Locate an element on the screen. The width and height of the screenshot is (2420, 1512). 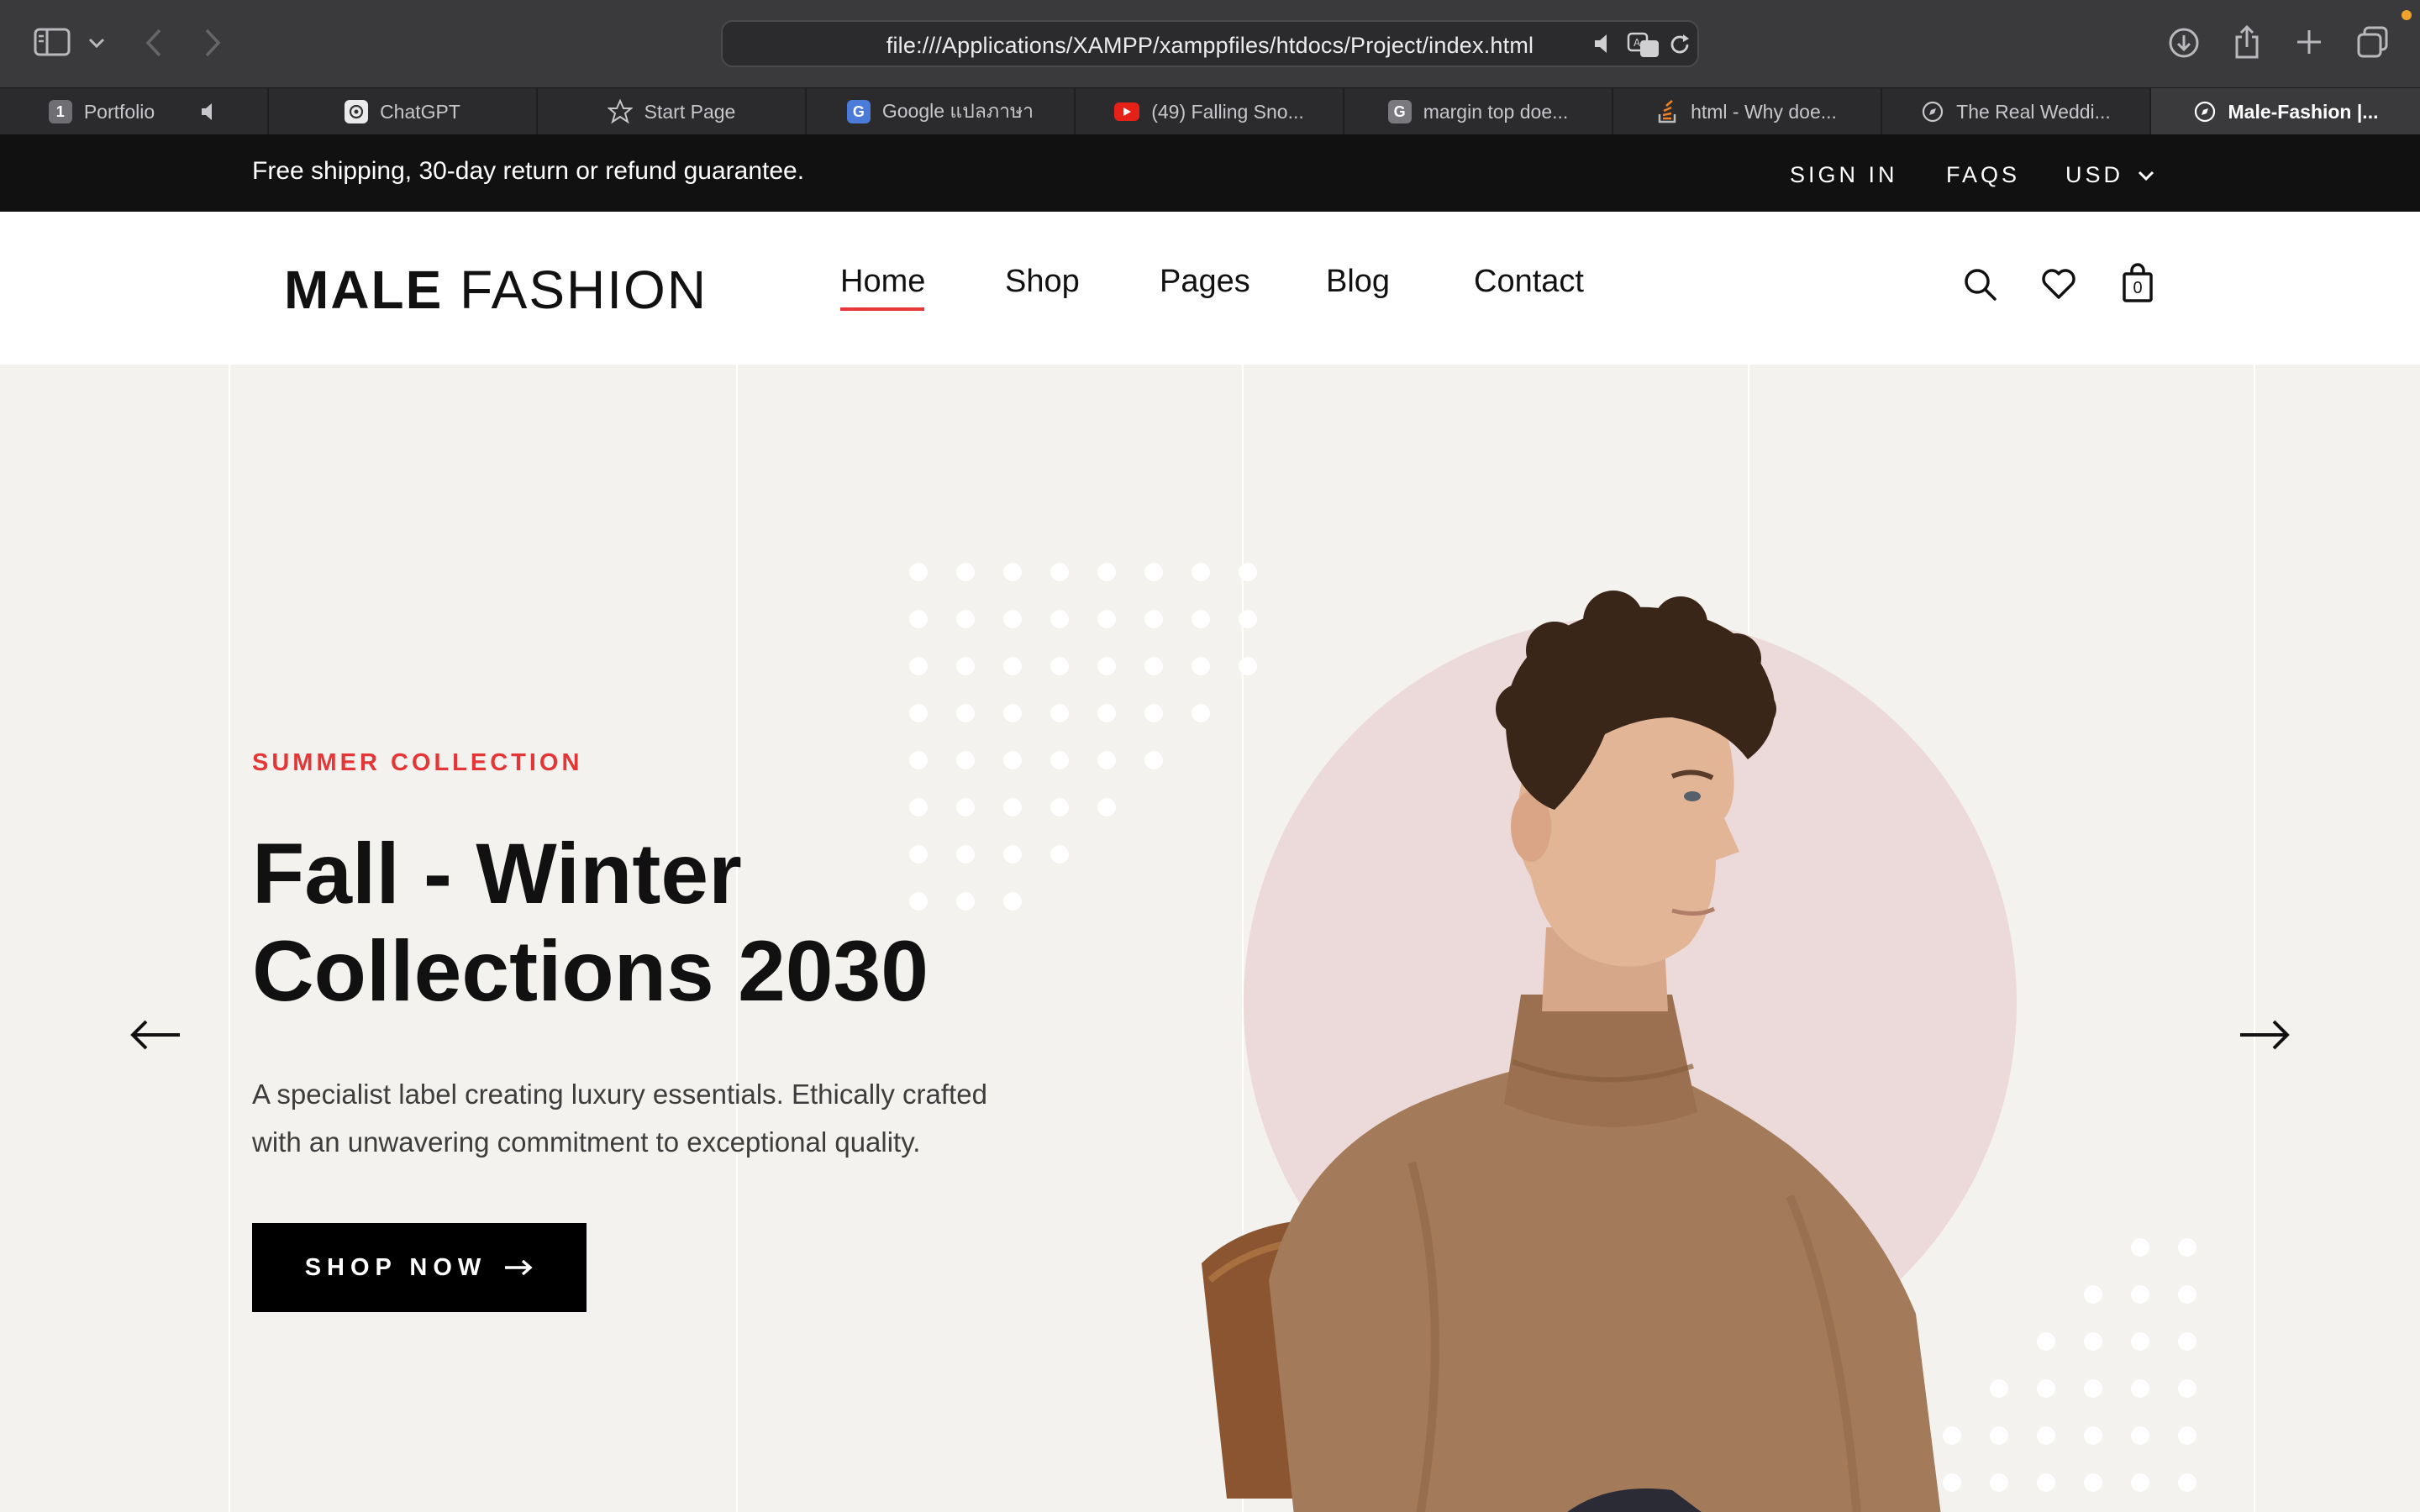
youtube-favicon-icon is located at coordinates (1127, 111).